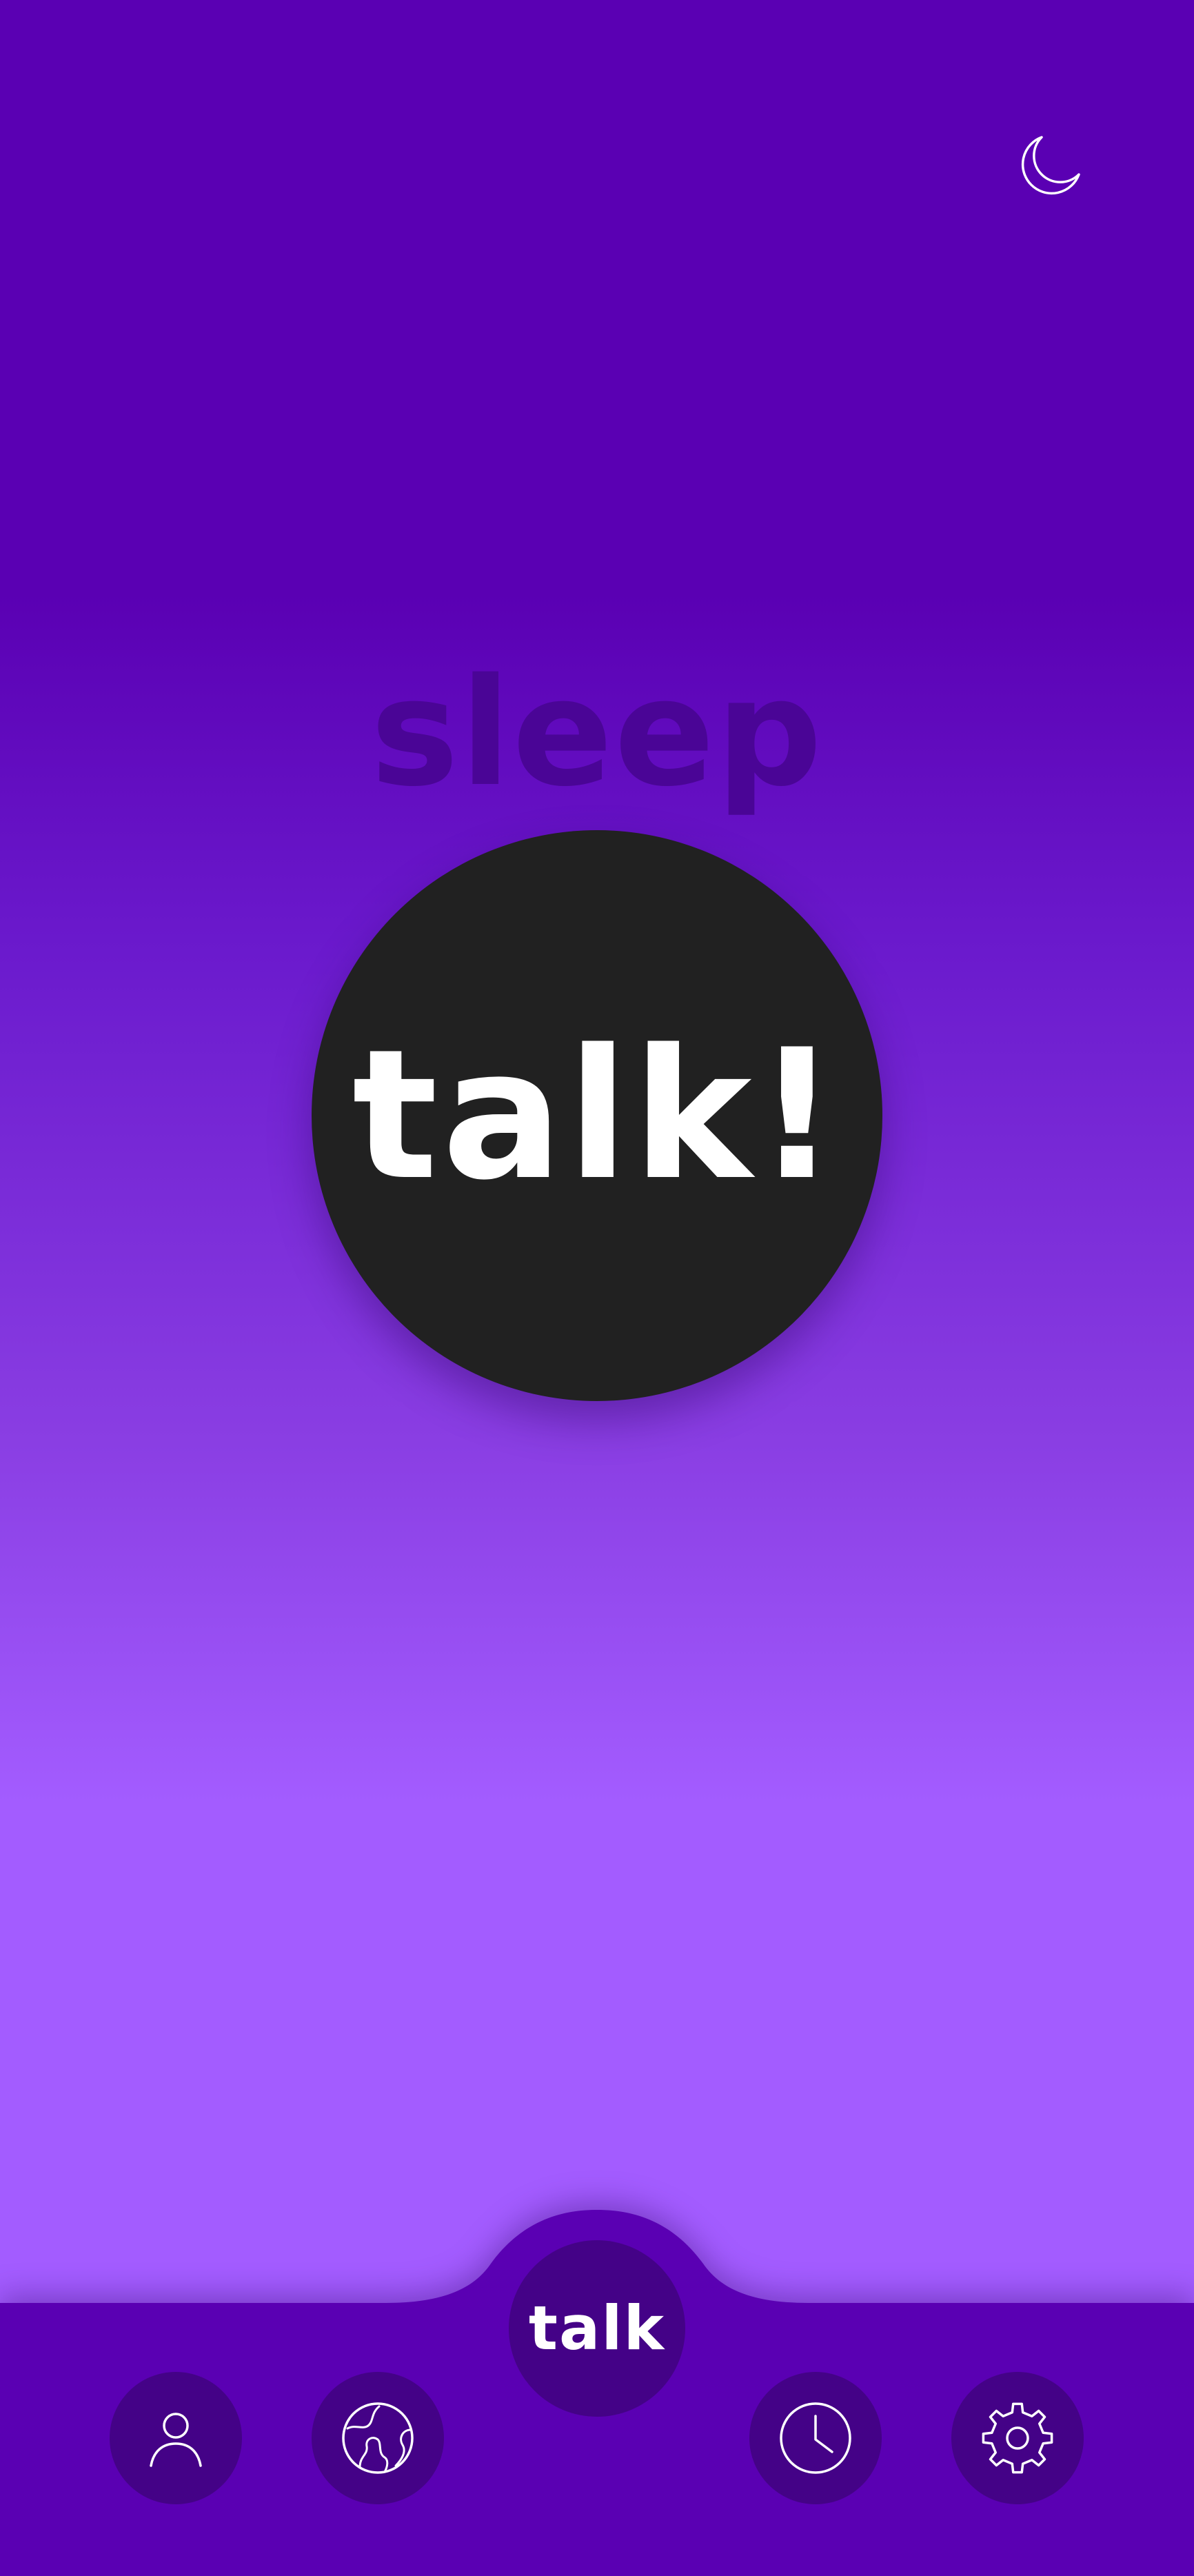 The width and height of the screenshot is (1194, 2576). I want to click on moon-icon, so click(1049, 167).